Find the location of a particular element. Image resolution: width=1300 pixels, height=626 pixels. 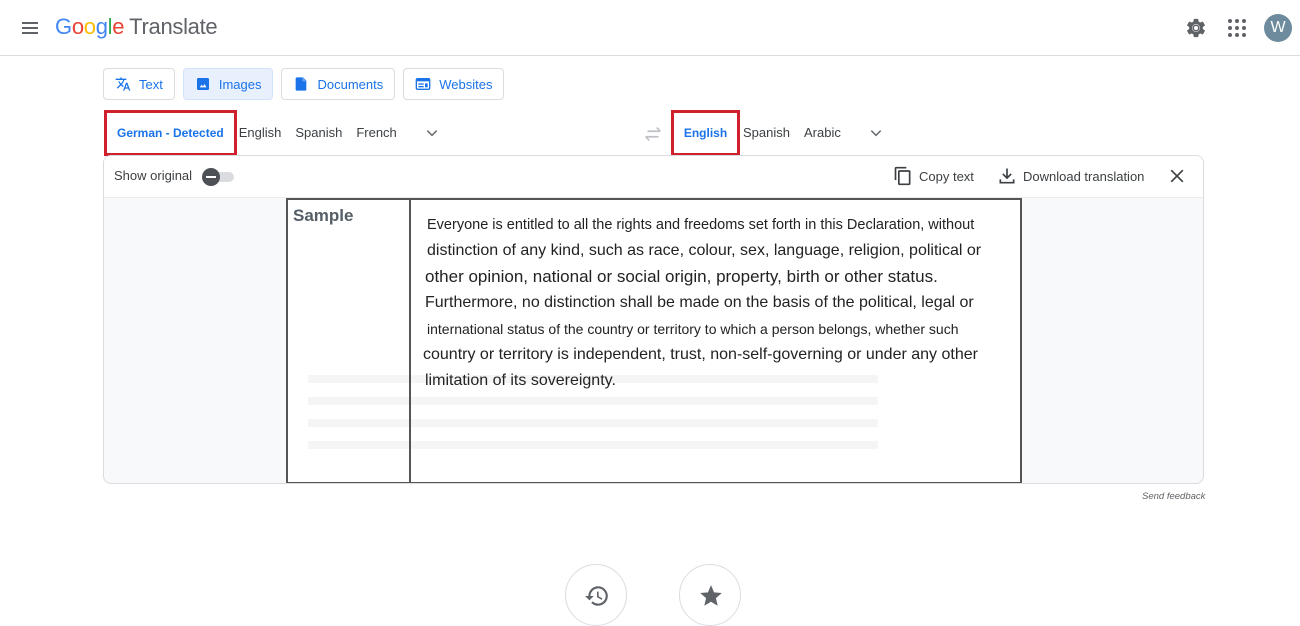

download-icon is located at coordinates (1007, 176).